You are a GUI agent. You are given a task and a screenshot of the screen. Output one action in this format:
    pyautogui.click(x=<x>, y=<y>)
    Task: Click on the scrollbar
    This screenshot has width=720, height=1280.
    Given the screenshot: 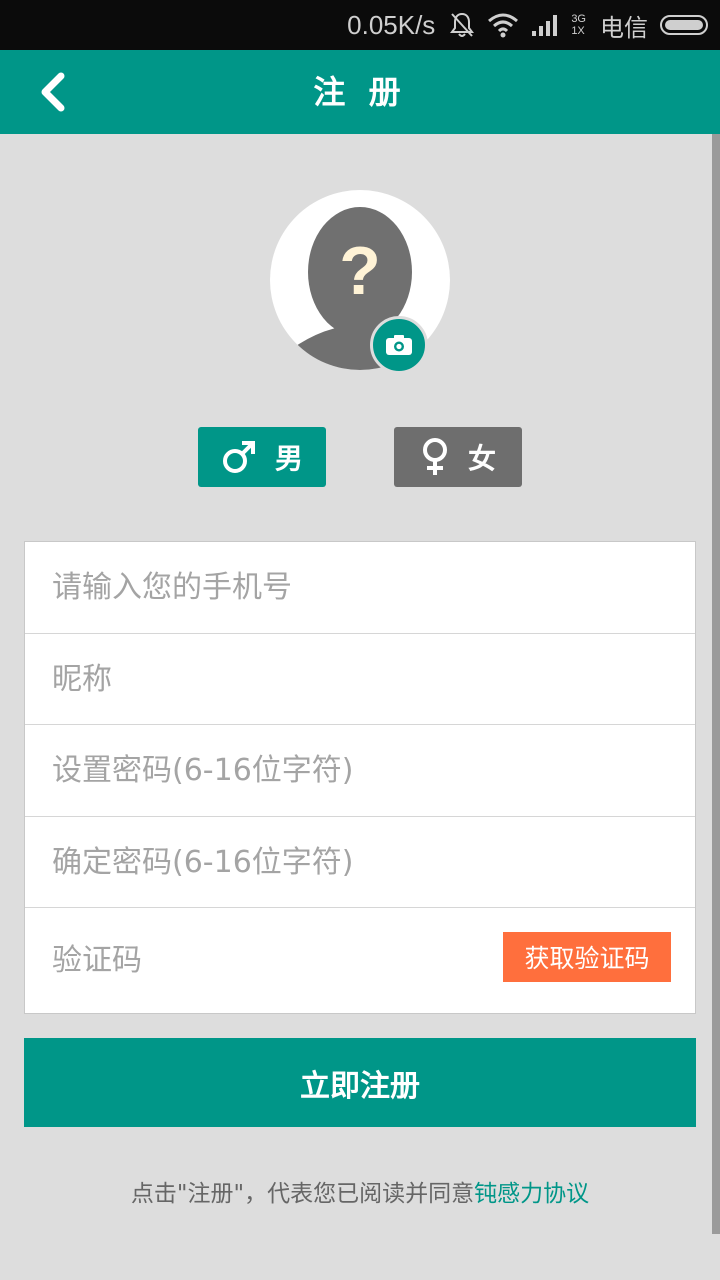 What is the action you would take?
    pyautogui.click(x=716, y=684)
    